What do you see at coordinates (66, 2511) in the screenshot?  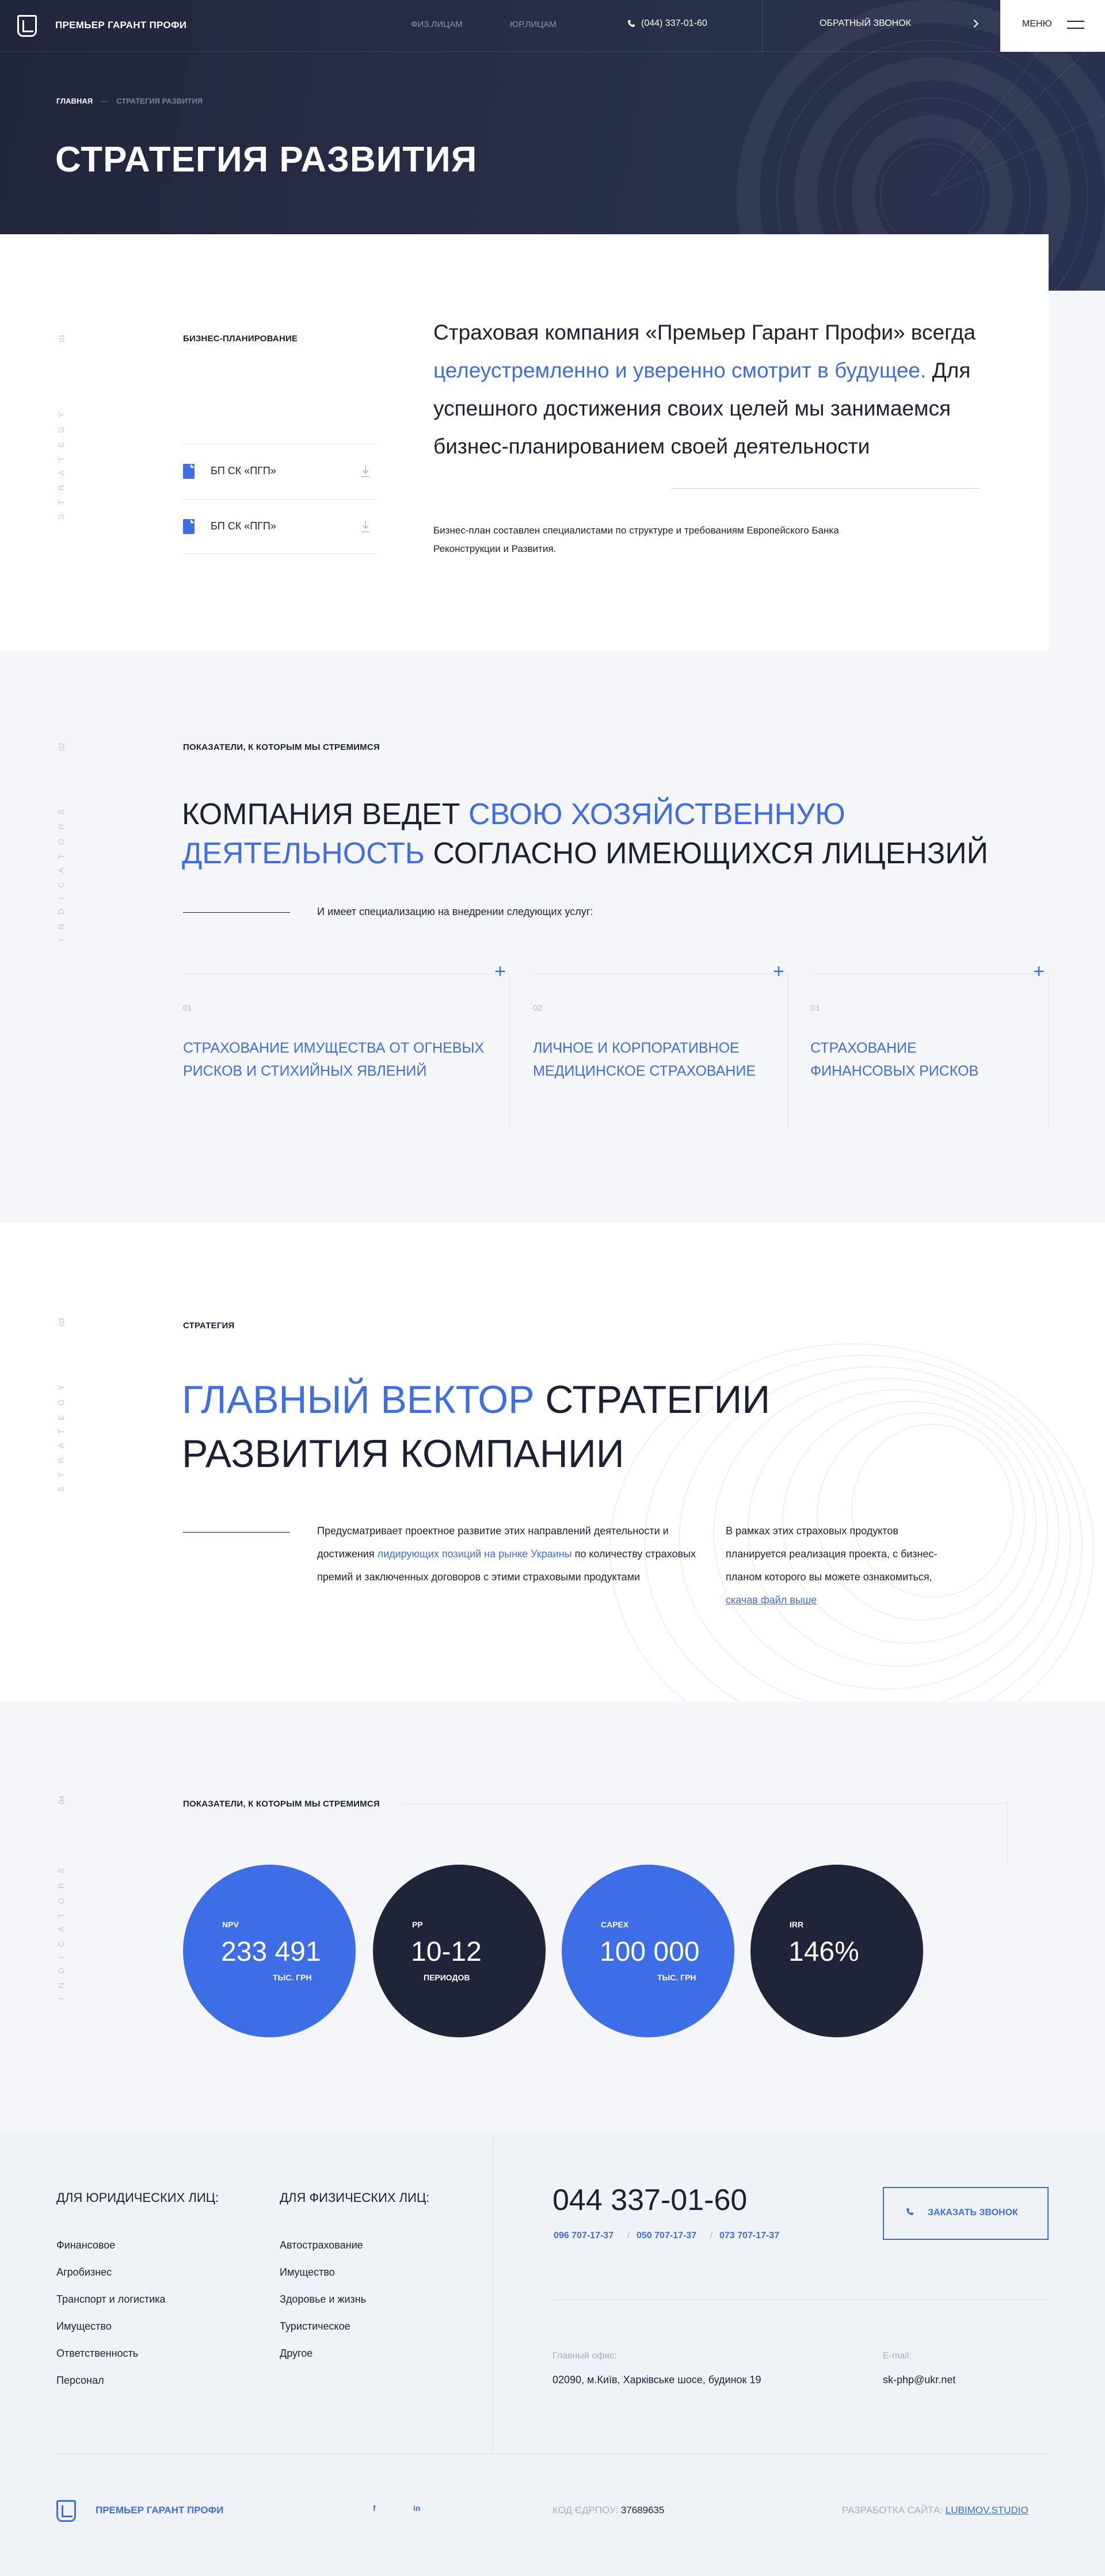 I see `footer-logo-icon` at bounding box center [66, 2511].